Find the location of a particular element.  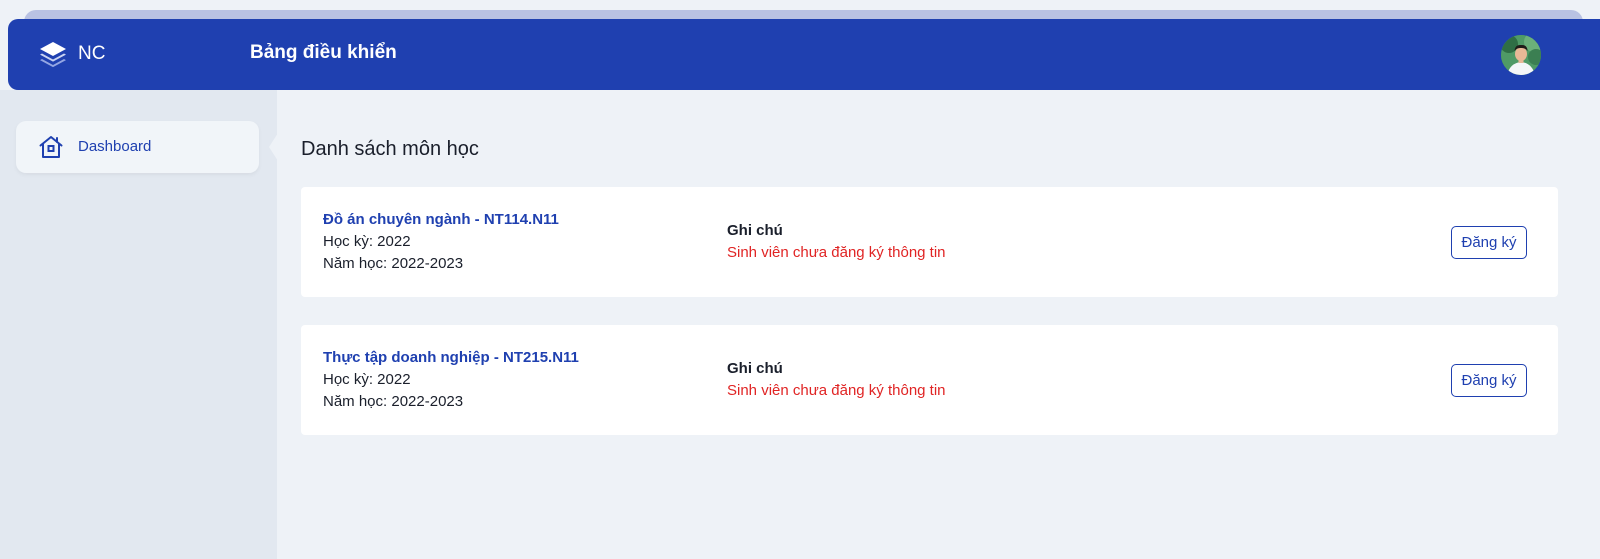

avatar-image is located at coordinates (1521, 55).